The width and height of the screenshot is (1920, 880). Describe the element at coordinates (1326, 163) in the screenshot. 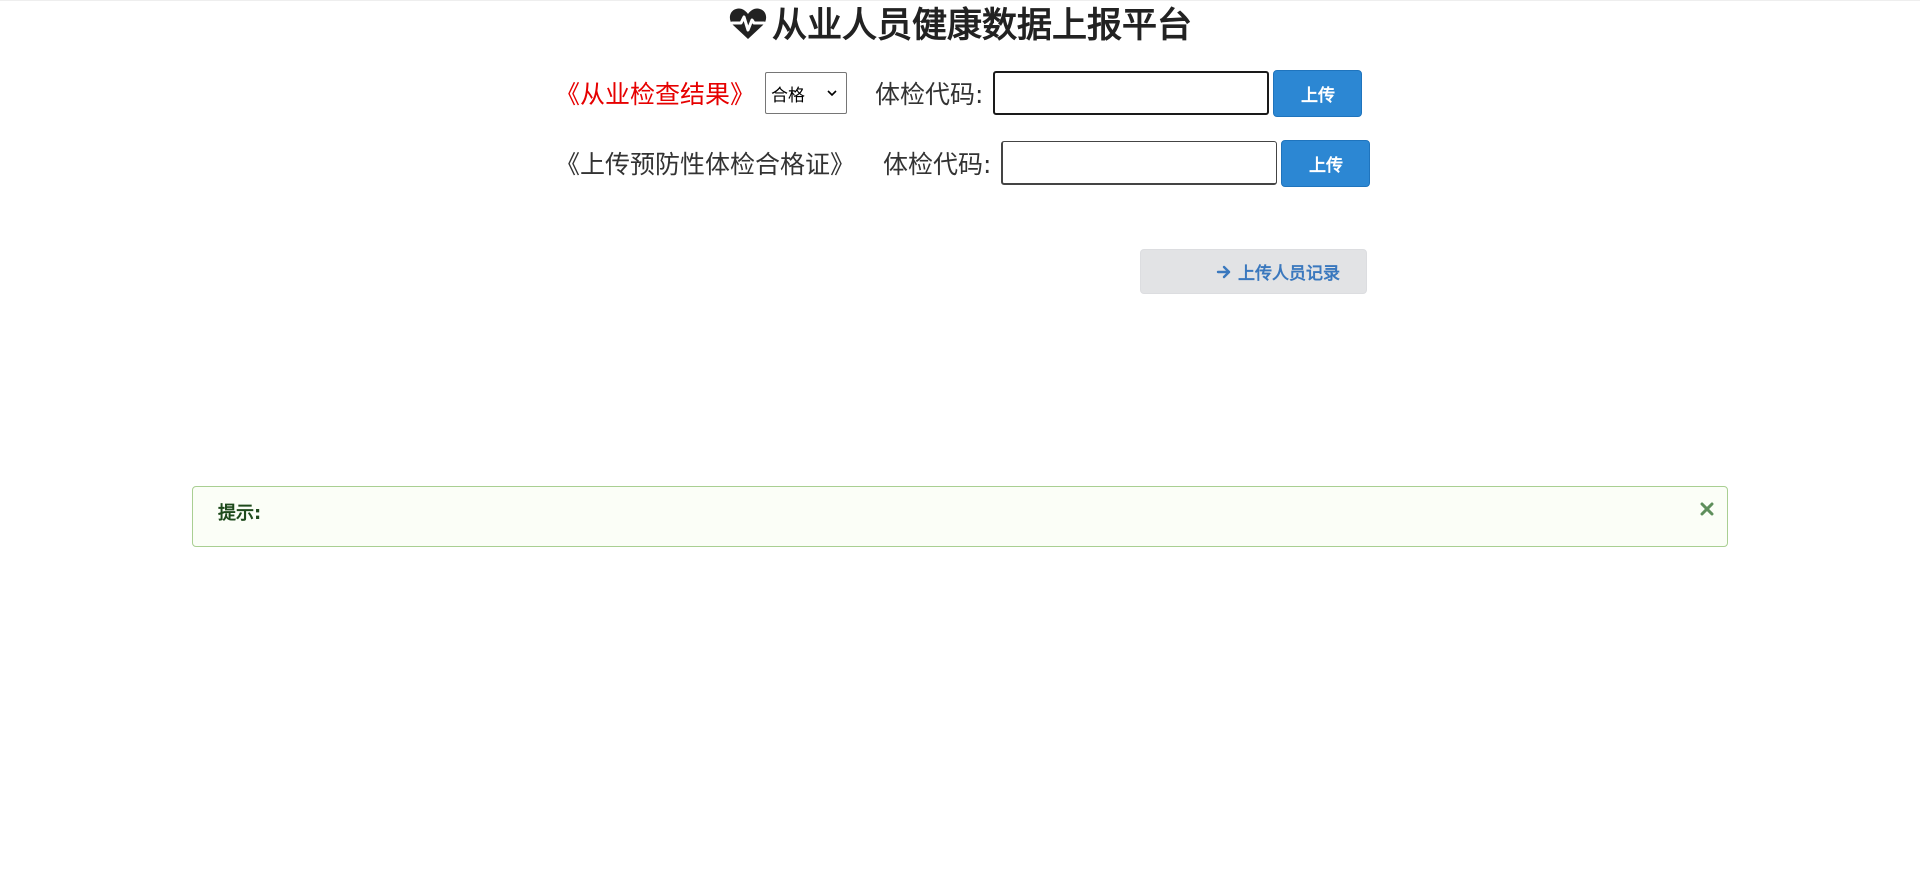

I see `certificate-upload-button: 上传` at that location.